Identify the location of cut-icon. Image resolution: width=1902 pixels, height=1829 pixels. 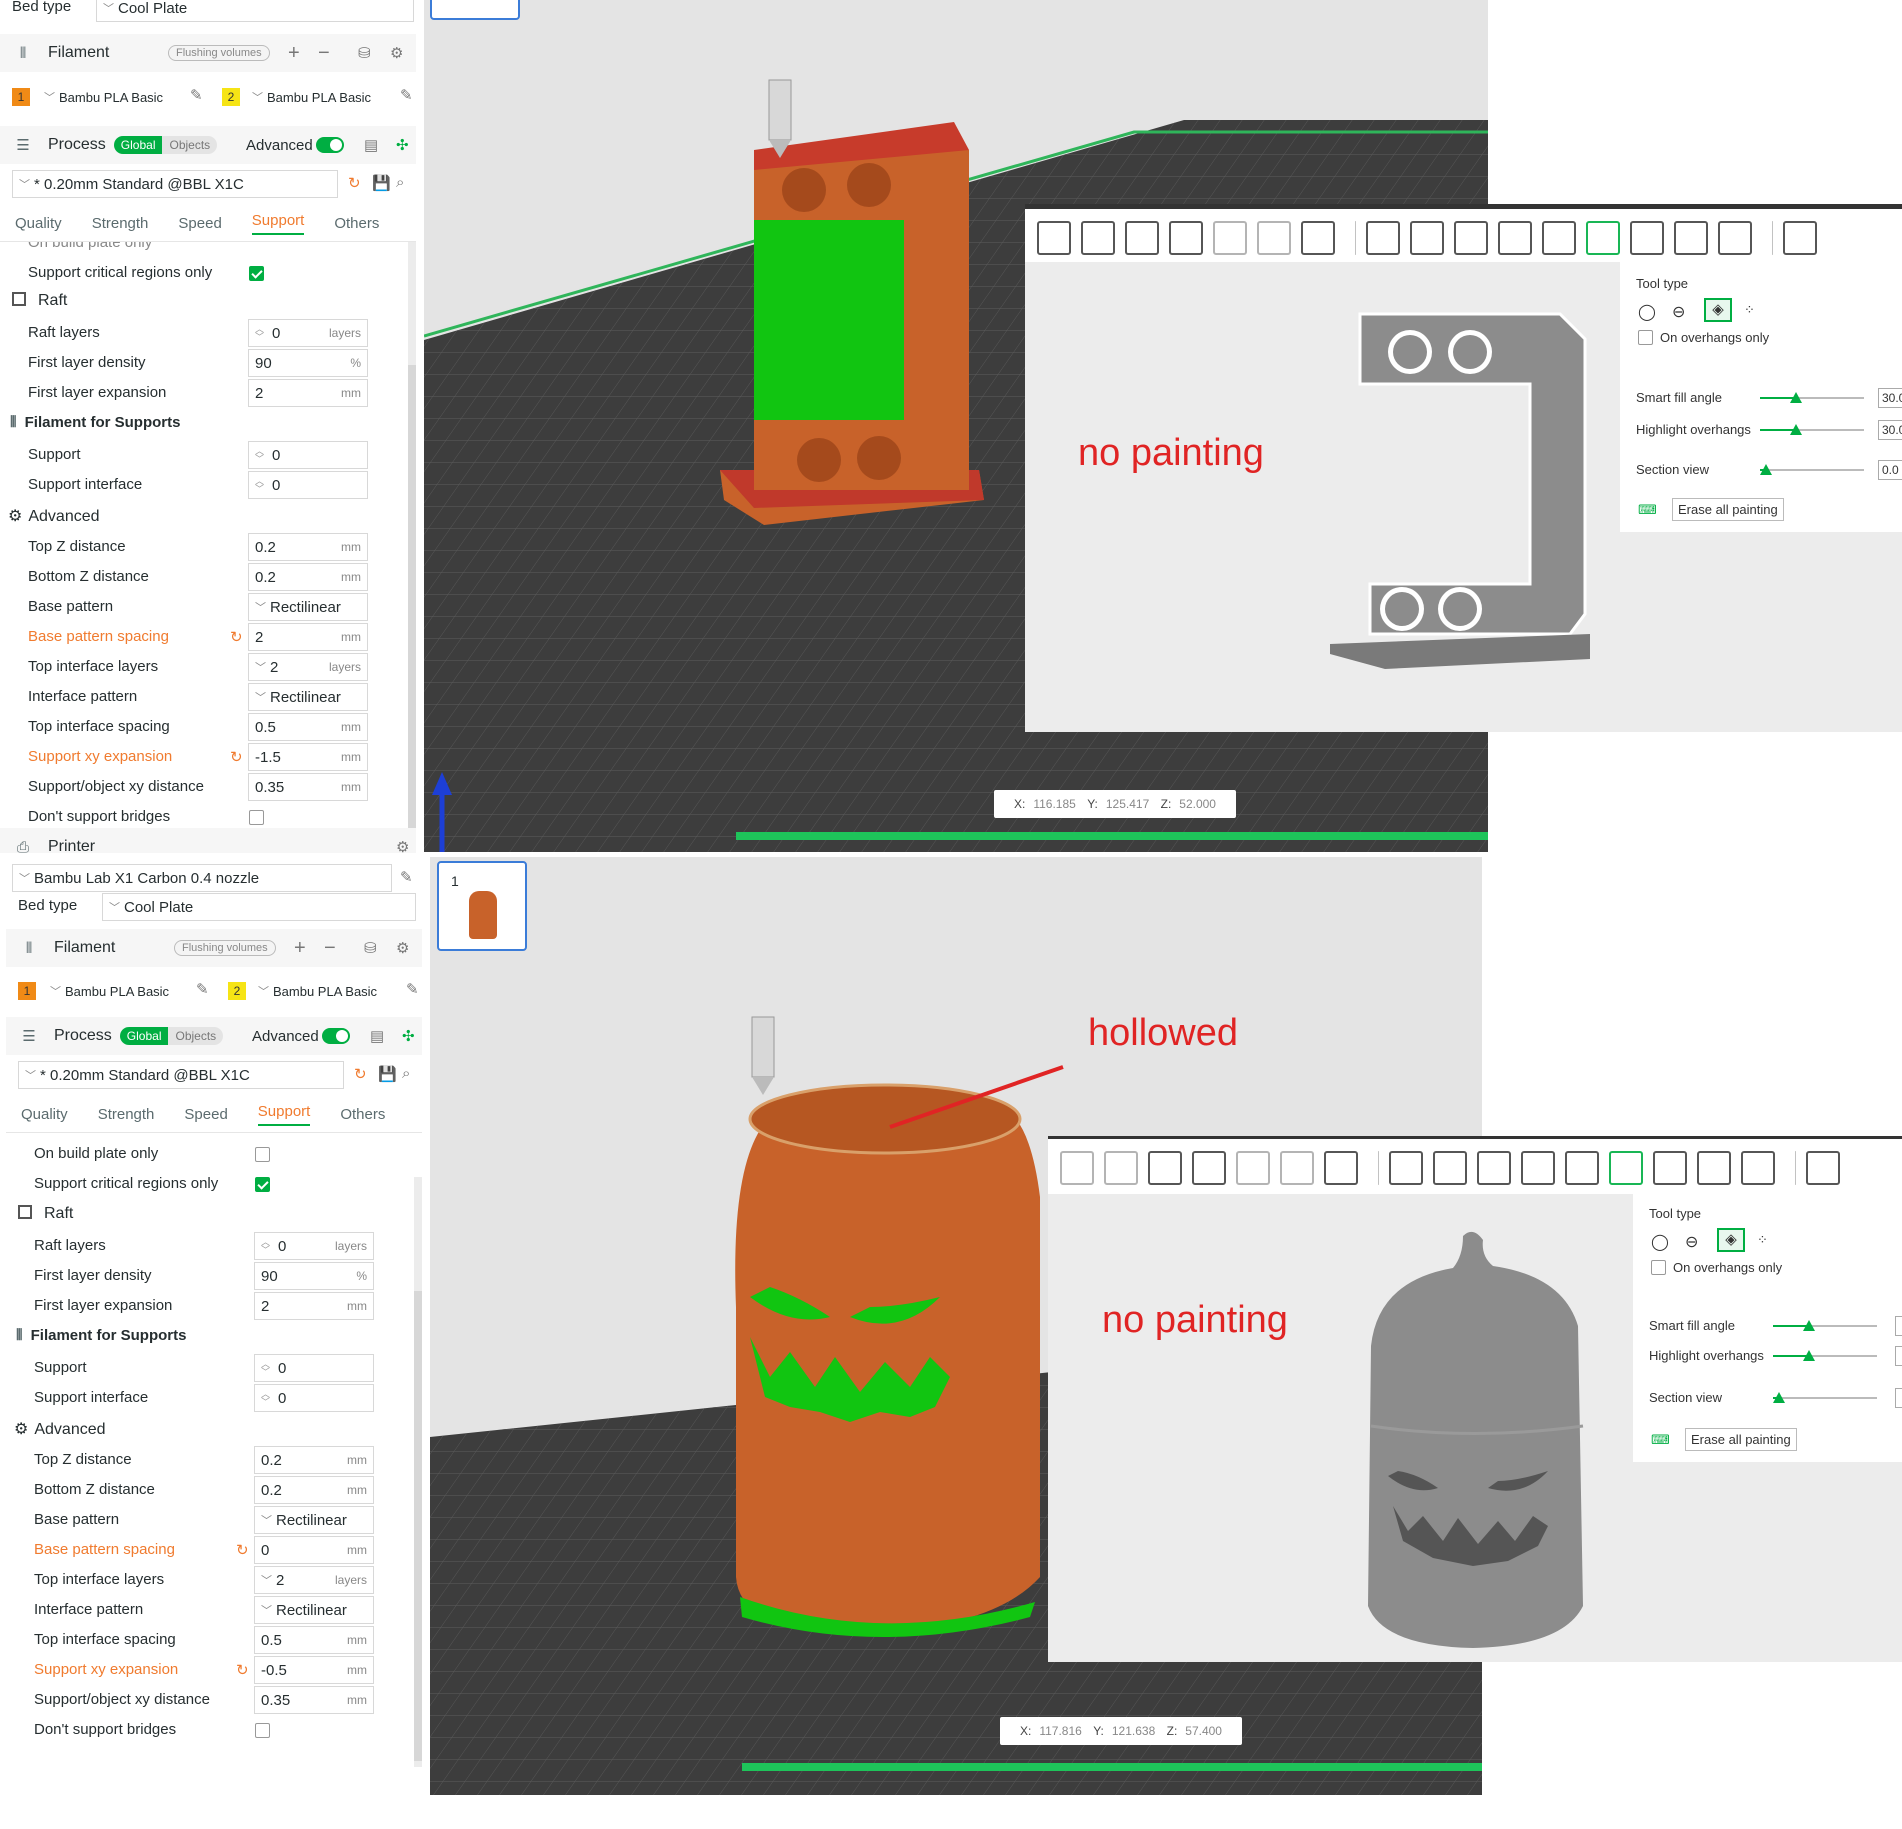
(1559, 238).